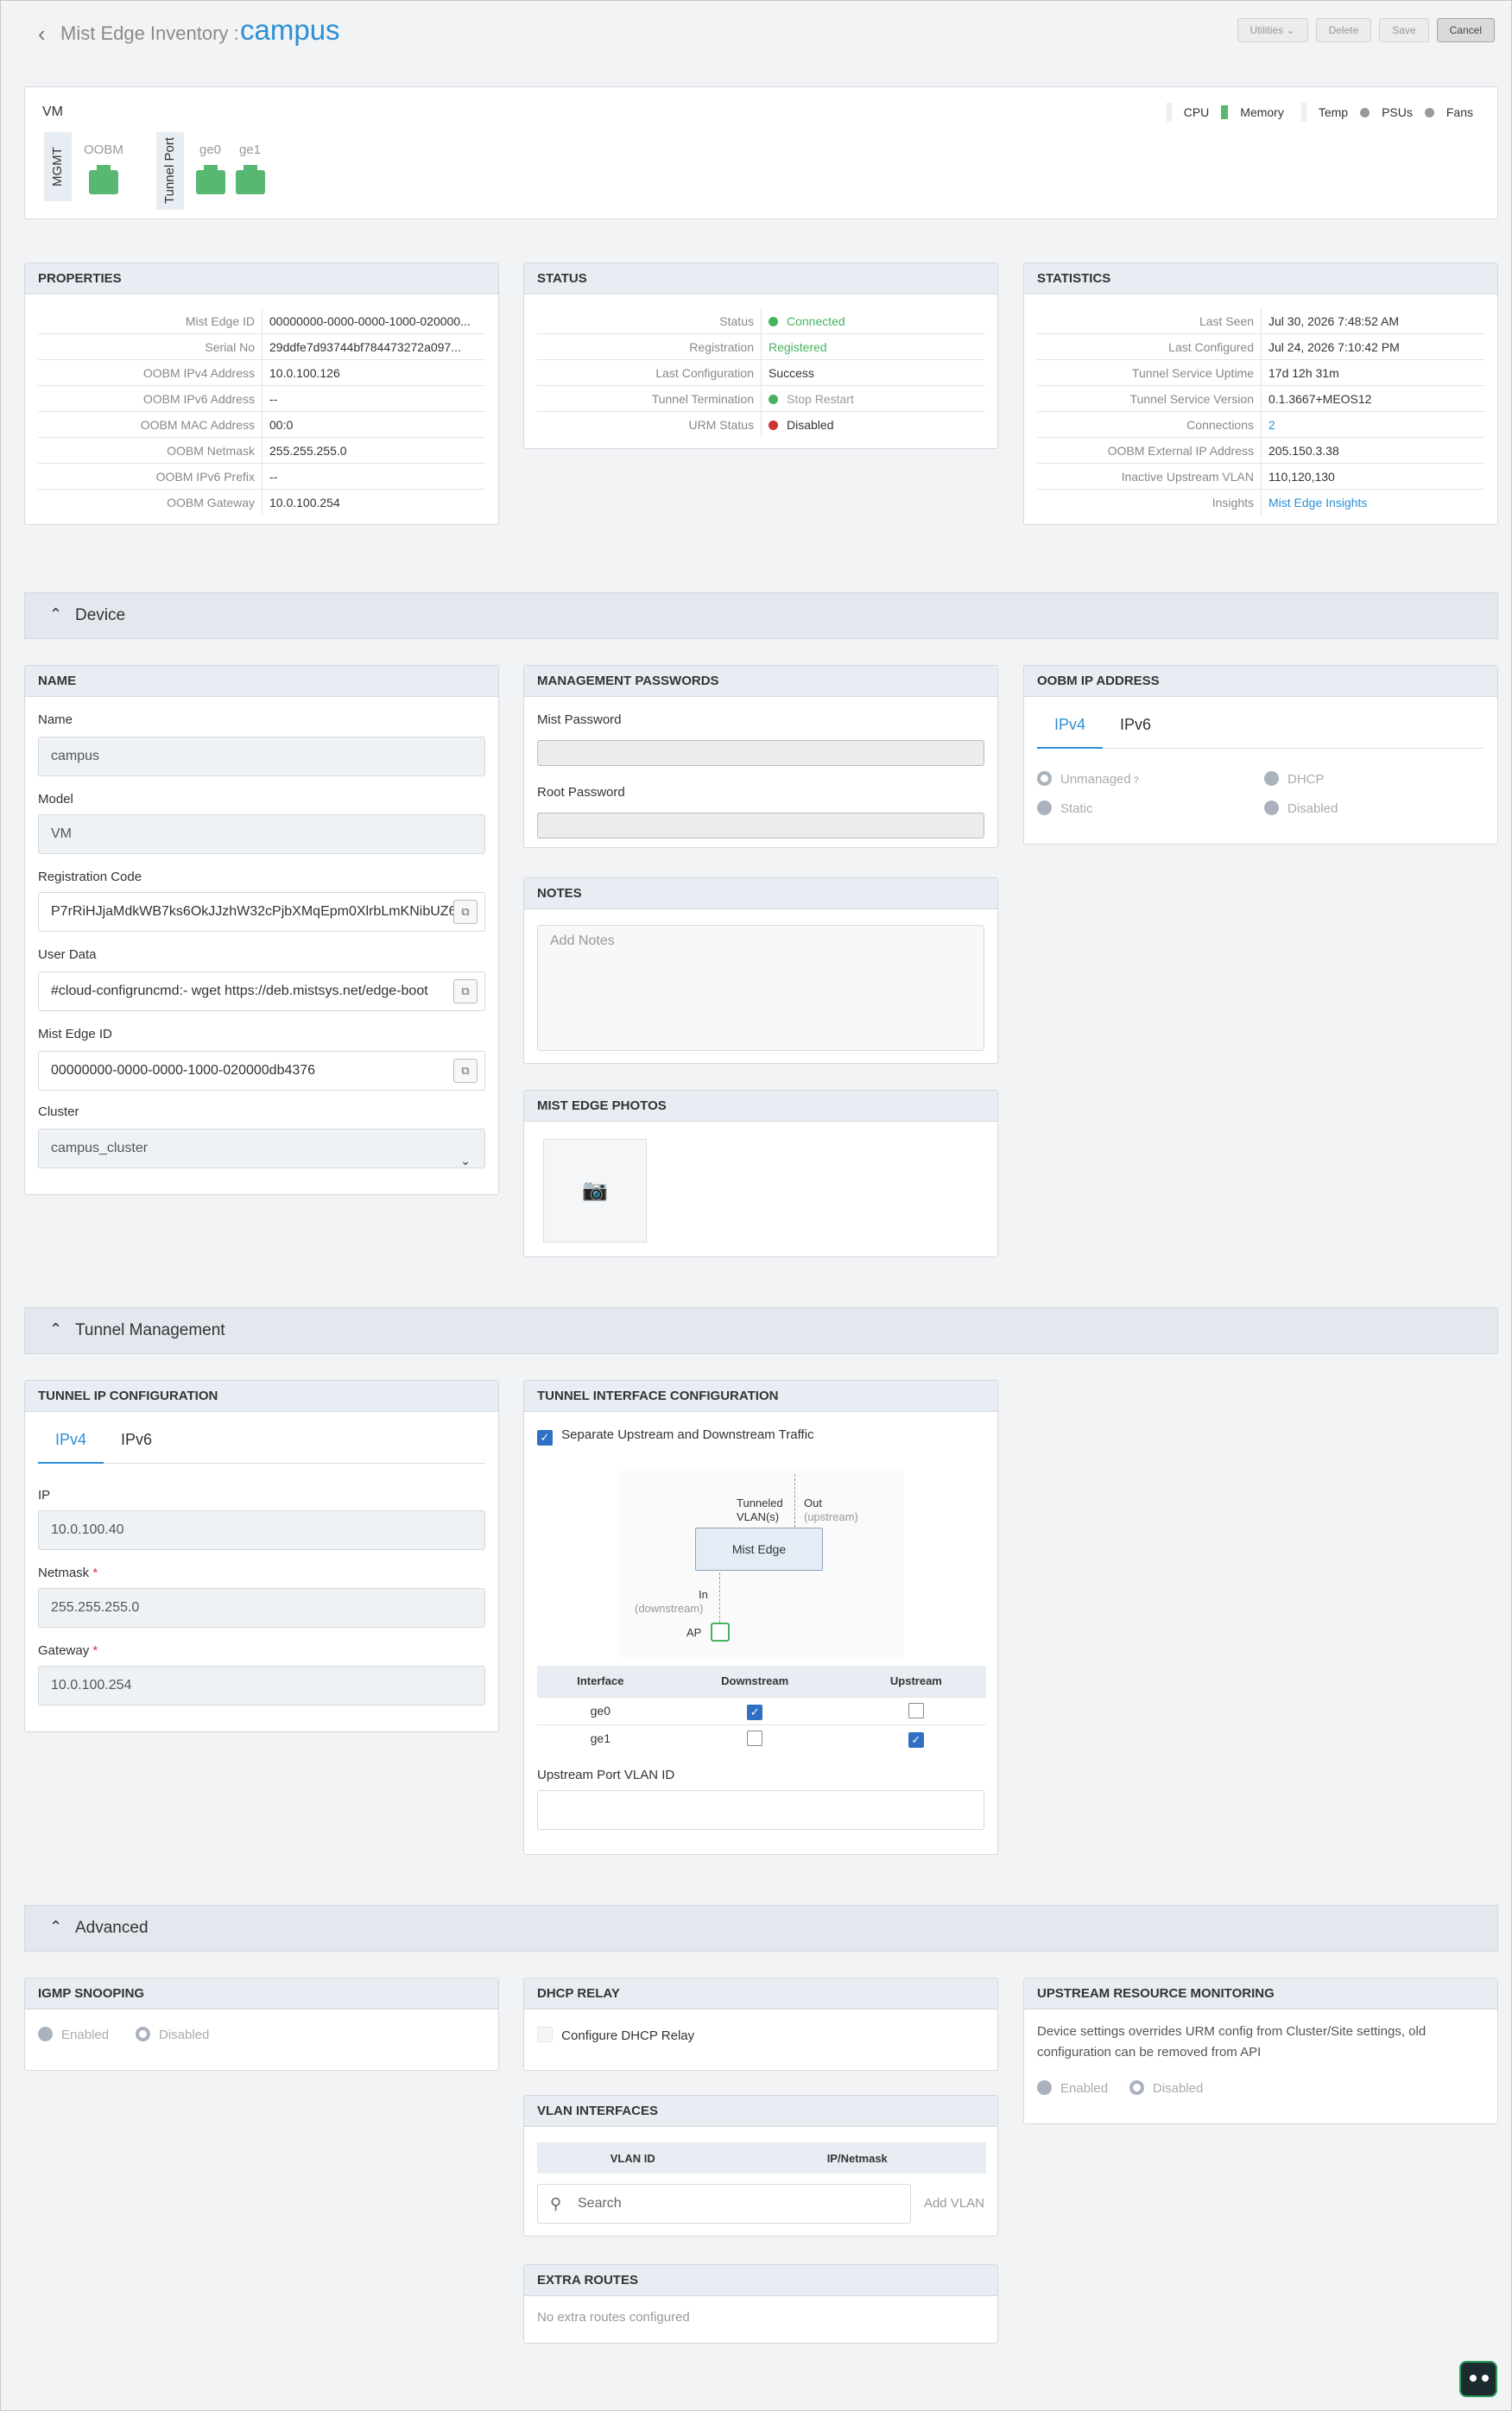  Describe the element at coordinates (916, 1710) in the screenshot. I see `ge0-upstream-checkbox` at that location.